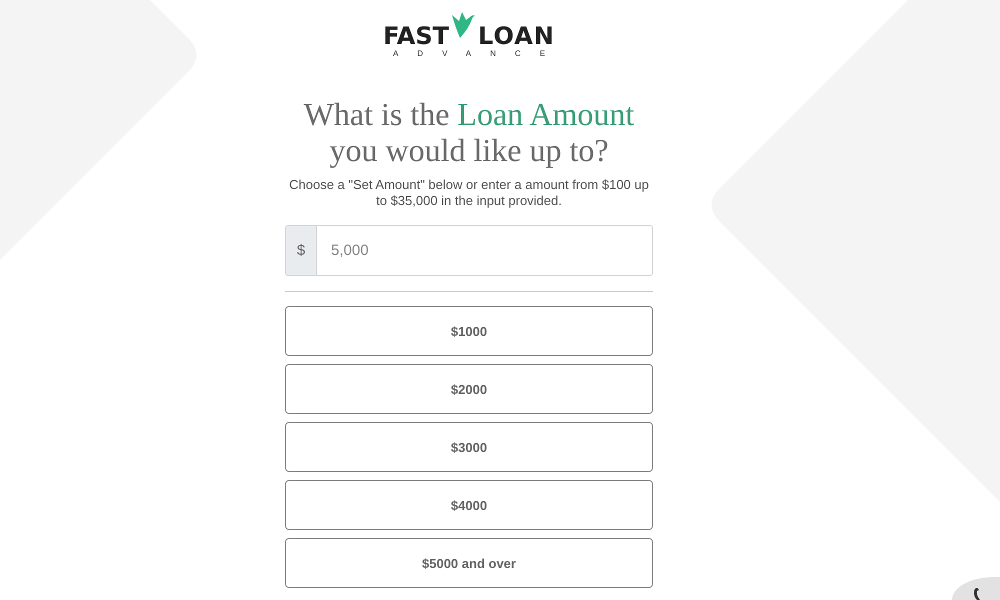 The height and width of the screenshot is (600, 1000). Describe the element at coordinates (469, 505) in the screenshot. I see `amount-option-button: $4000` at that location.